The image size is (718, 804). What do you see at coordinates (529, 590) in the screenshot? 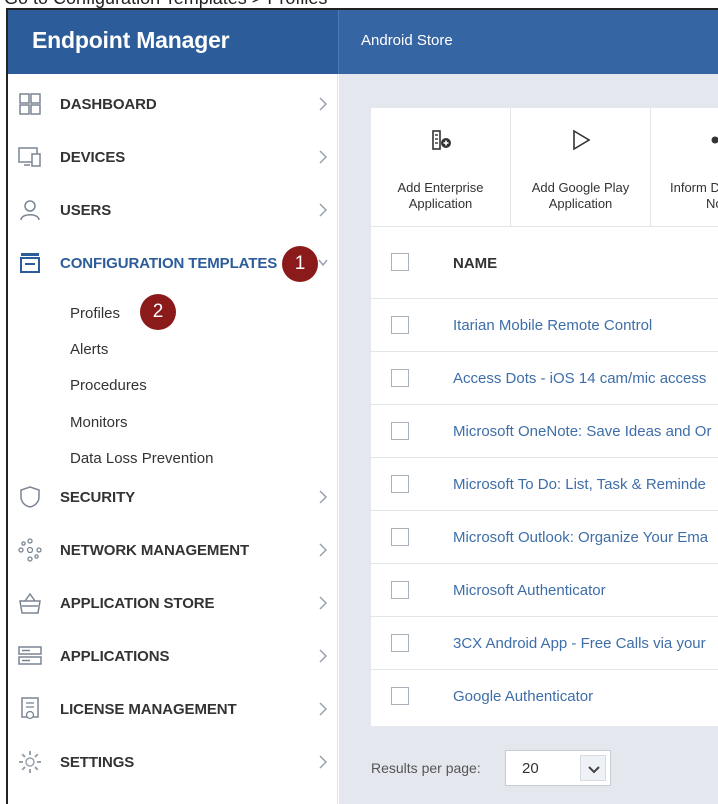
I see `app-name-link: Microsoft Authenticator` at bounding box center [529, 590].